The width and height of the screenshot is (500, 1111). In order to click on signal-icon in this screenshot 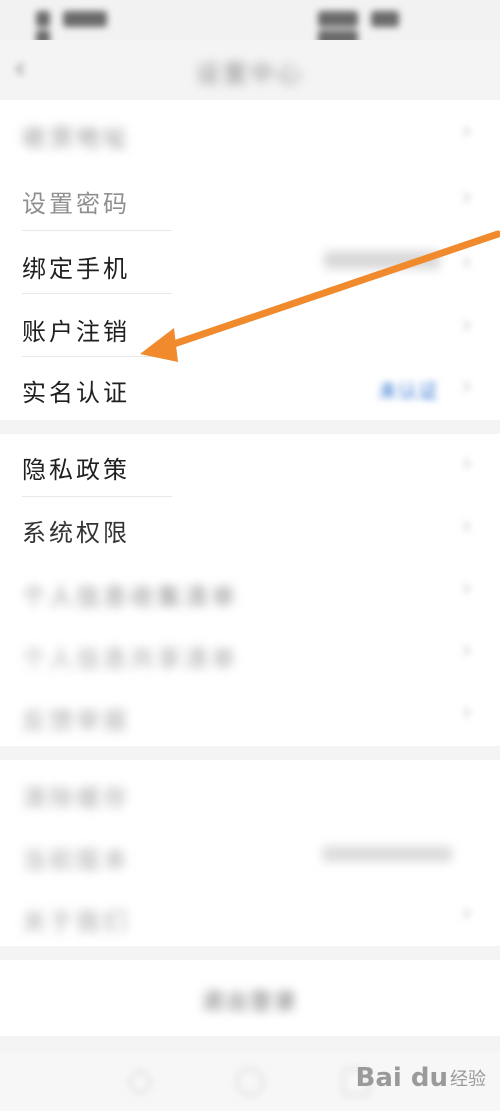, I will do `click(43, 18)`.